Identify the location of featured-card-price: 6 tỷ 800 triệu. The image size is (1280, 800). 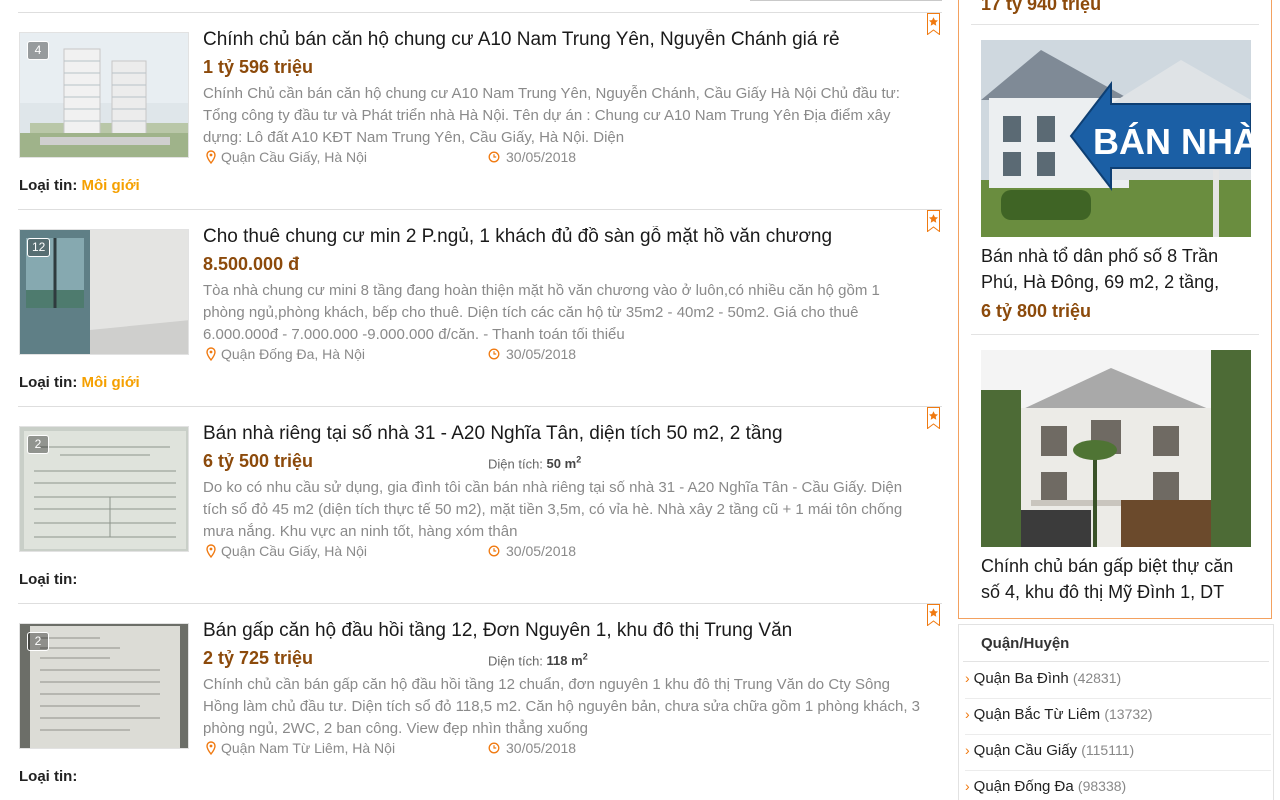
(1036, 311).